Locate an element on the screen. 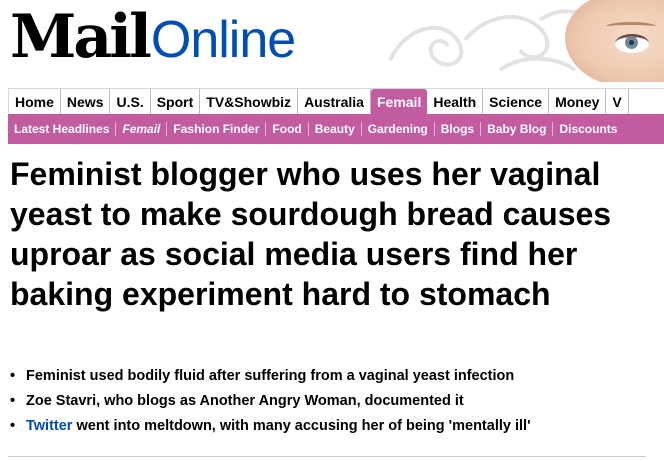  nav-item-home: Home is located at coordinates (35, 102).